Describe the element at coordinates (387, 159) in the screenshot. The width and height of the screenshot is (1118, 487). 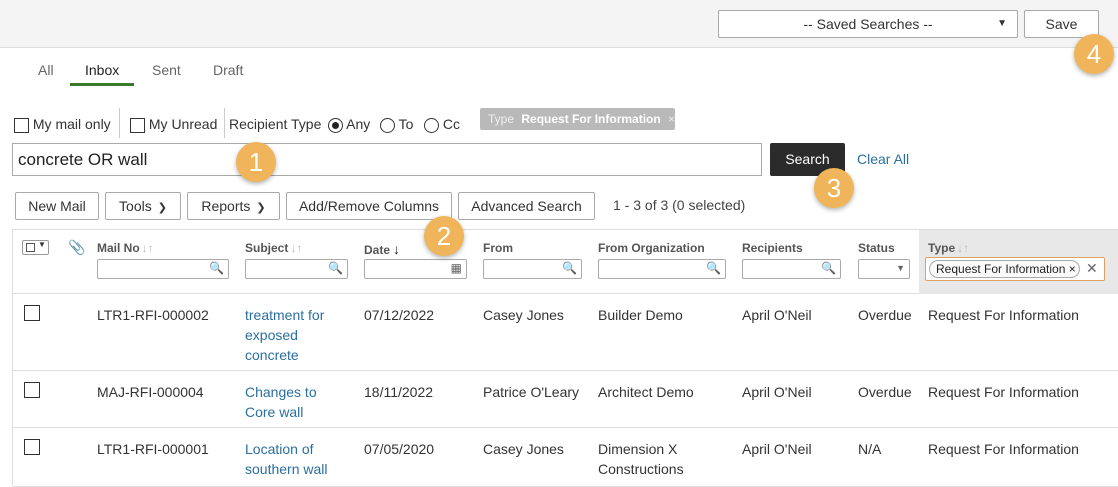
I see `search-input: concrete OR wall` at that location.